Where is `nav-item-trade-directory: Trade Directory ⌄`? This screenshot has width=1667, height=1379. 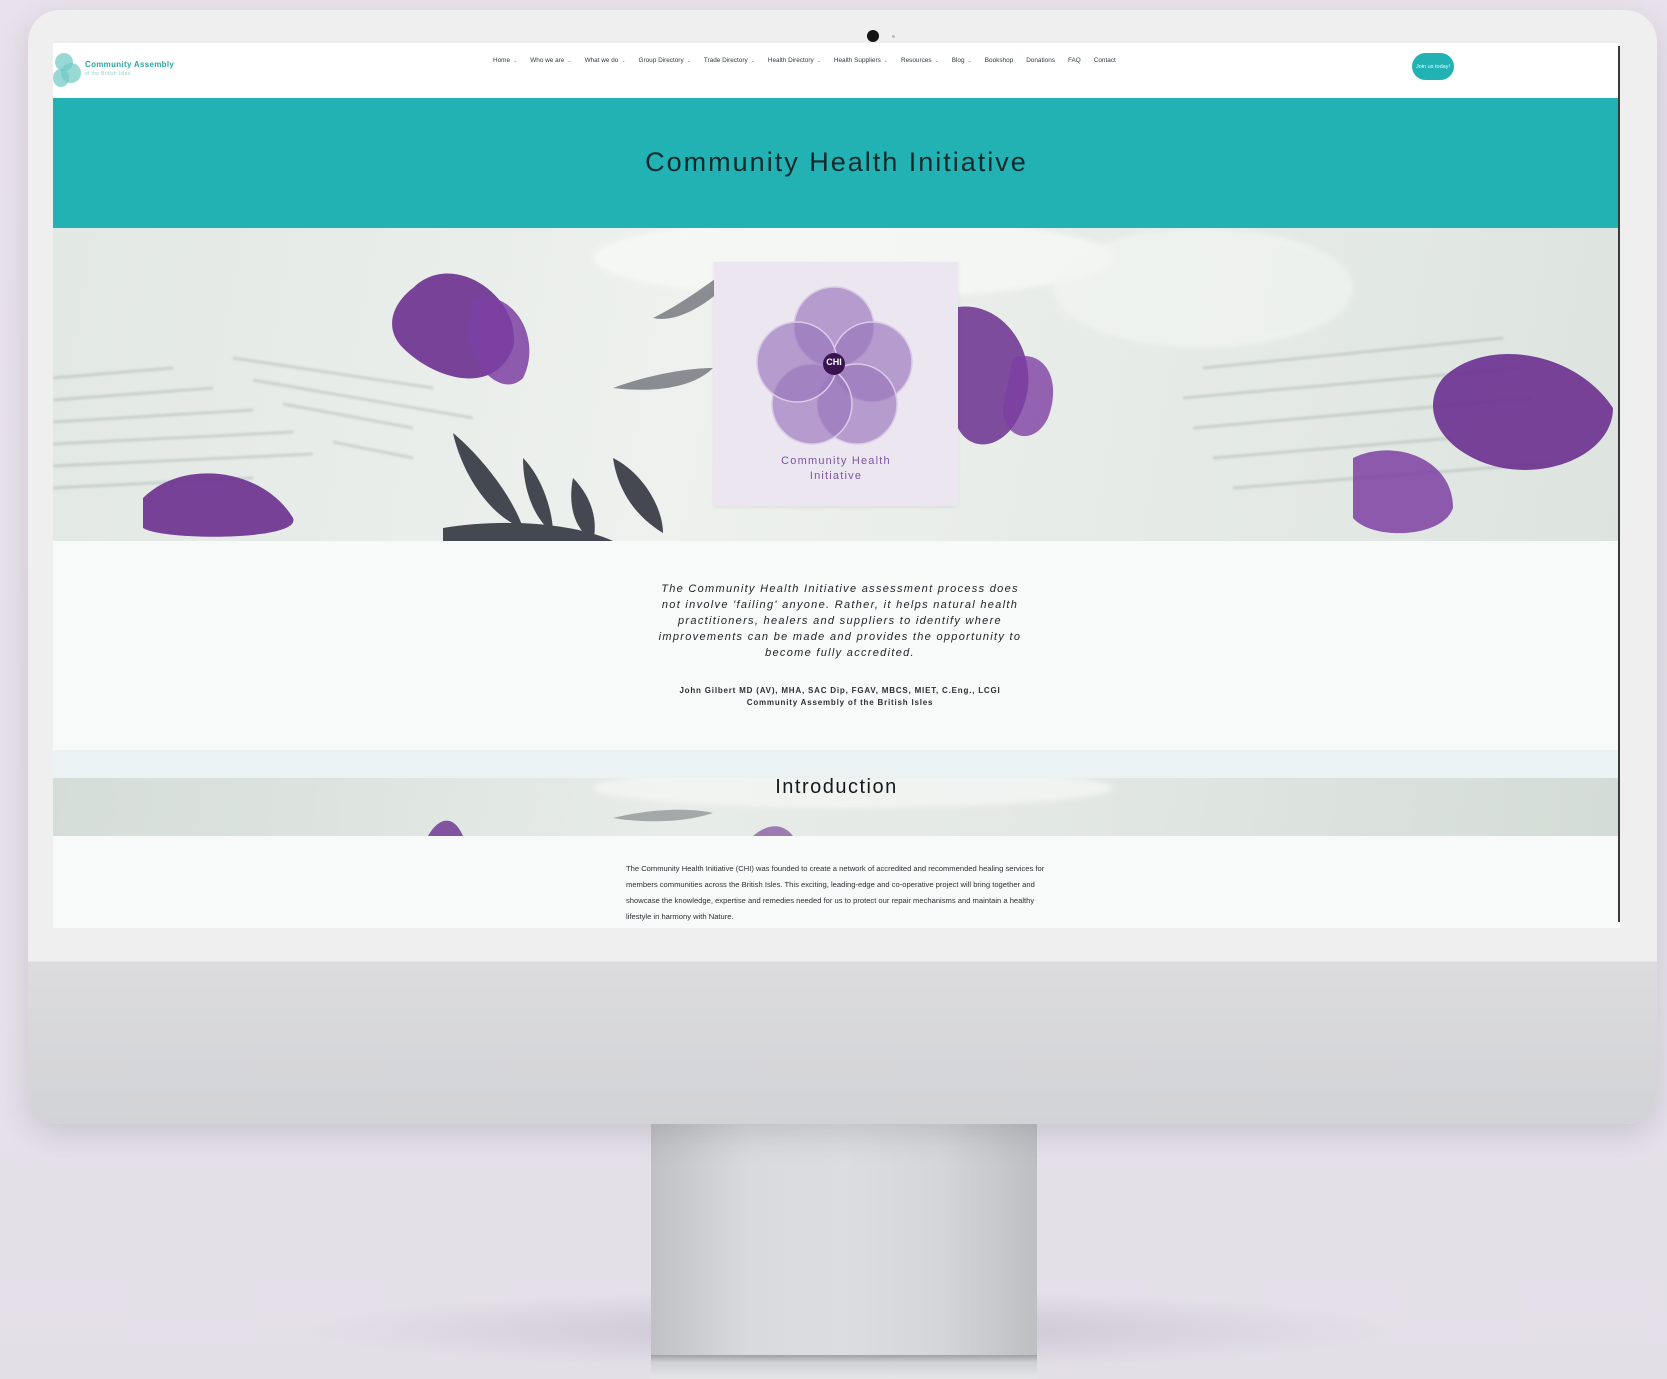 nav-item-trade-directory: Trade Directory ⌄ is located at coordinates (729, 60).